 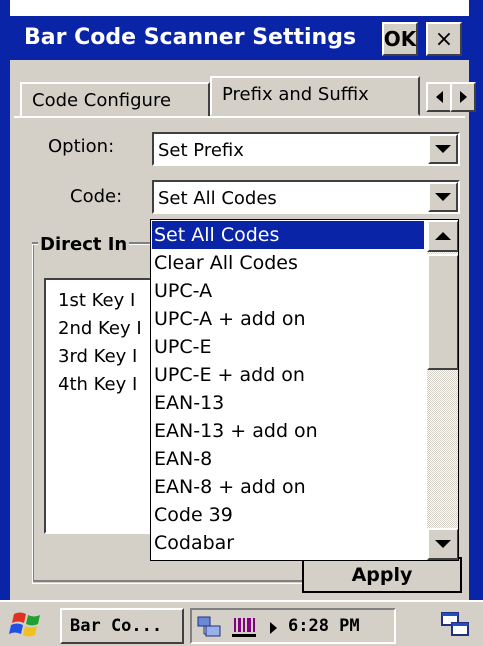 I want to click on clock: 6:28 PM, so click(x=324, y=626).